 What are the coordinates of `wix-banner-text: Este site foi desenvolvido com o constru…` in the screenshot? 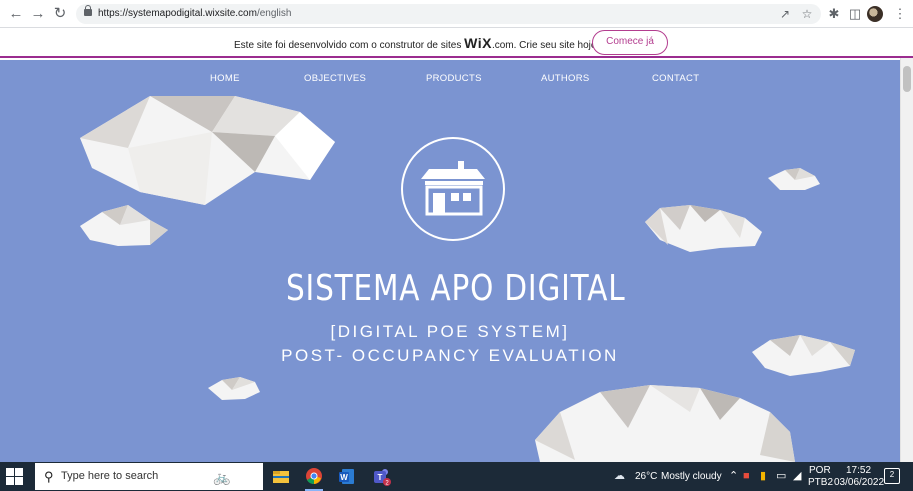 It's located at (417, 43).